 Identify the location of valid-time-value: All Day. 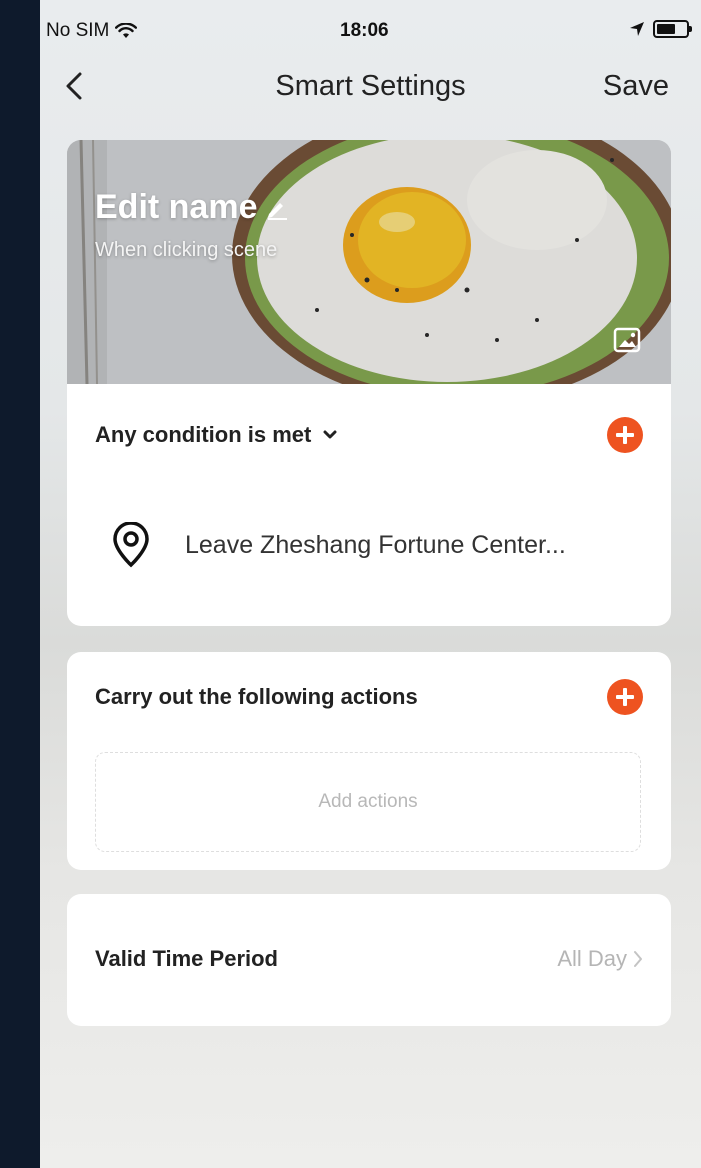
(592, 958).